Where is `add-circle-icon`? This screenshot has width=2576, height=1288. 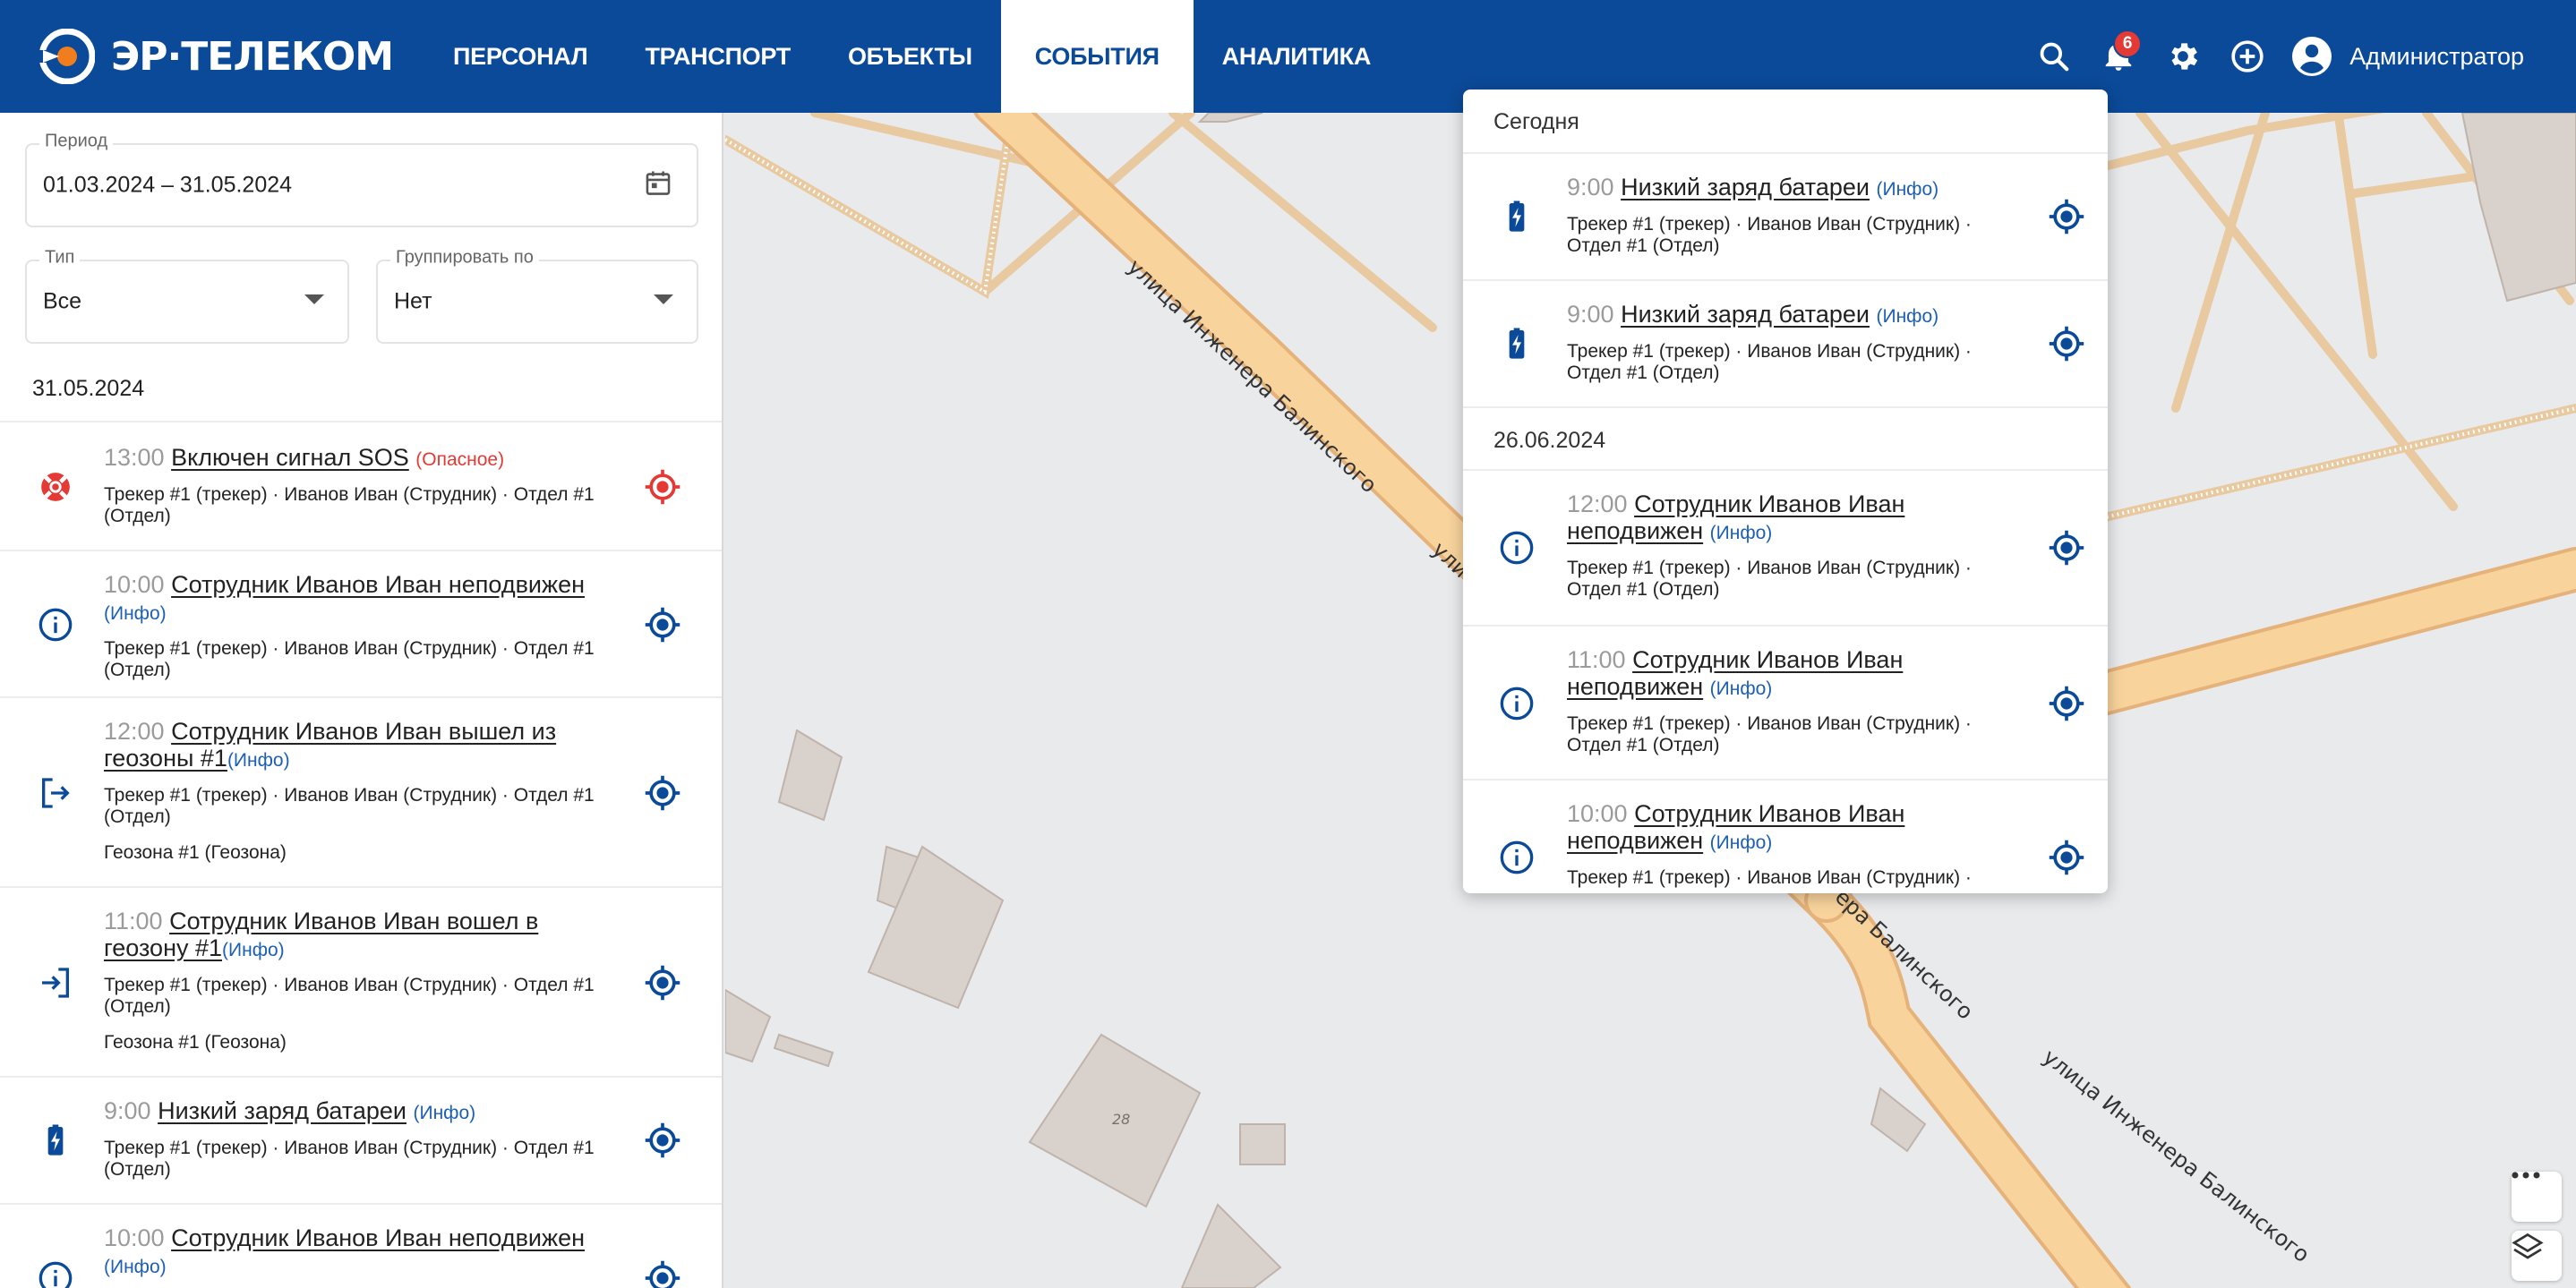 add-circle-icon is located at coordinates (2247, 56).